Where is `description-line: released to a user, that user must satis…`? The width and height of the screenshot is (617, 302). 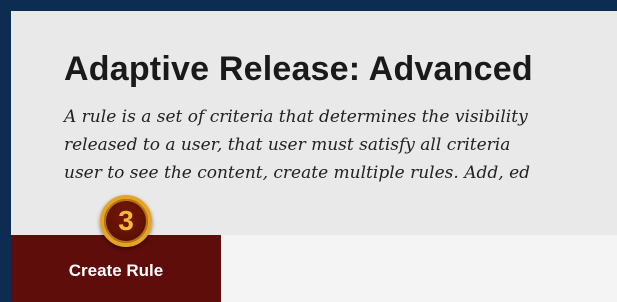
description-line: released to a user, that user must satis… is located at coordinates (287, 145).